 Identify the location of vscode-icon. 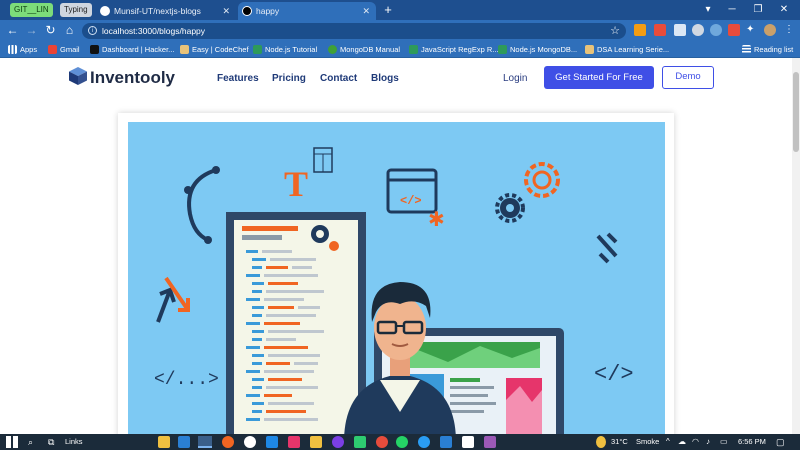
(184, 442).